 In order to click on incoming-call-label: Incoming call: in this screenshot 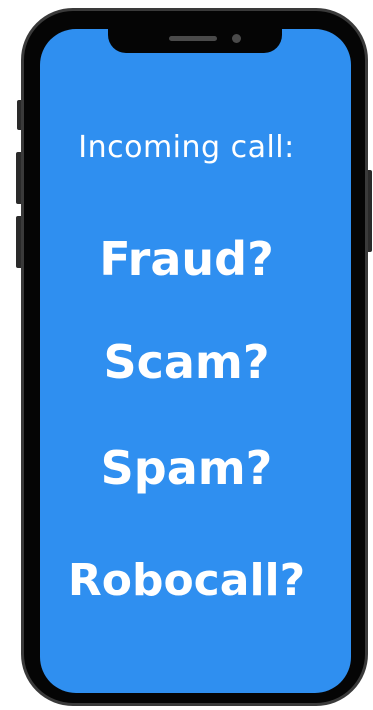, I will do `click(186, 147)`.